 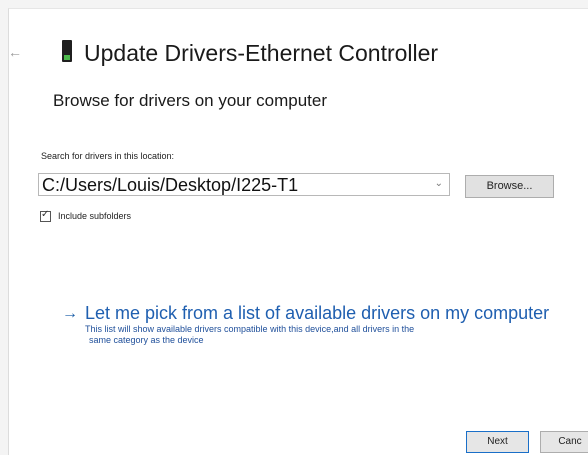 I want to click on checkmark-icon: ✓, so click(x=45, y=214).